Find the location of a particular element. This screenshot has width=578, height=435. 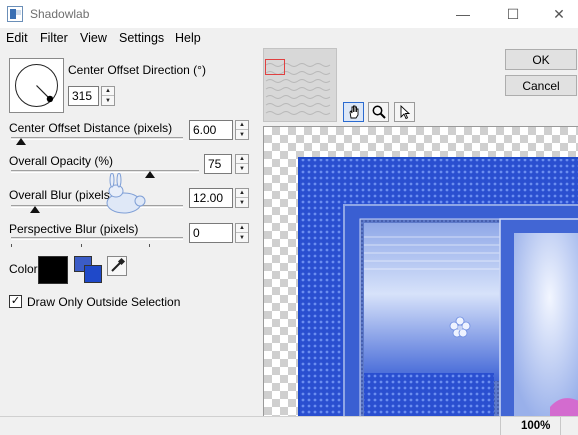

title-bar: Shadowlab — ☐ ✕ is located at coordinates (289, 14).